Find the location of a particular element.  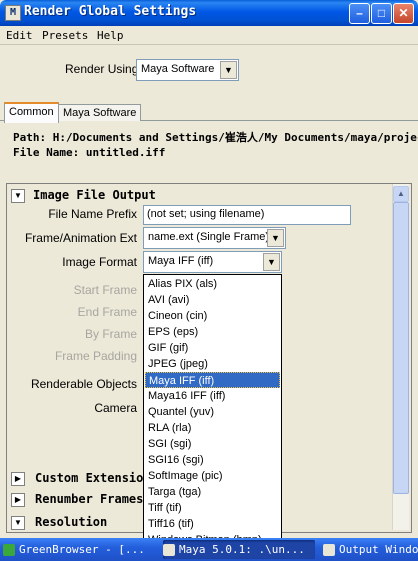

image-format-option: SoftImage (pic) is located at coordinates (212, 476).